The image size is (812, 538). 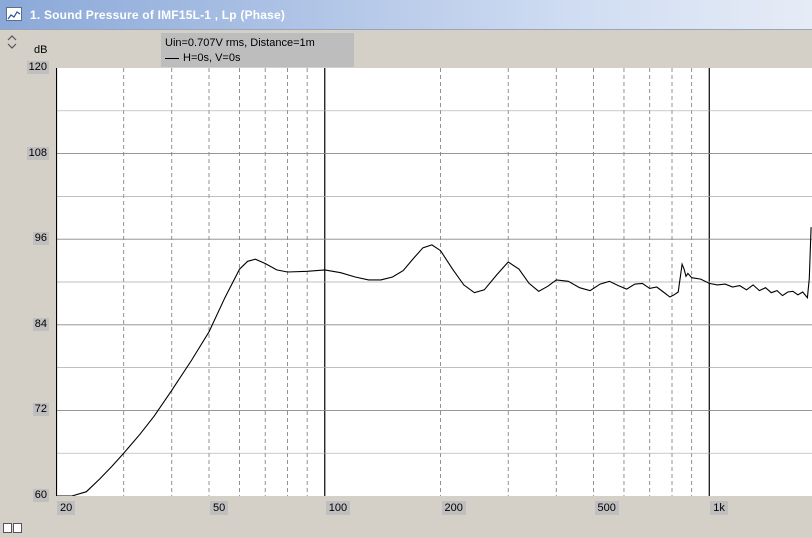 I want to click on legend-series-entry: H=0s, V=0s, so click(x=259, y=58).